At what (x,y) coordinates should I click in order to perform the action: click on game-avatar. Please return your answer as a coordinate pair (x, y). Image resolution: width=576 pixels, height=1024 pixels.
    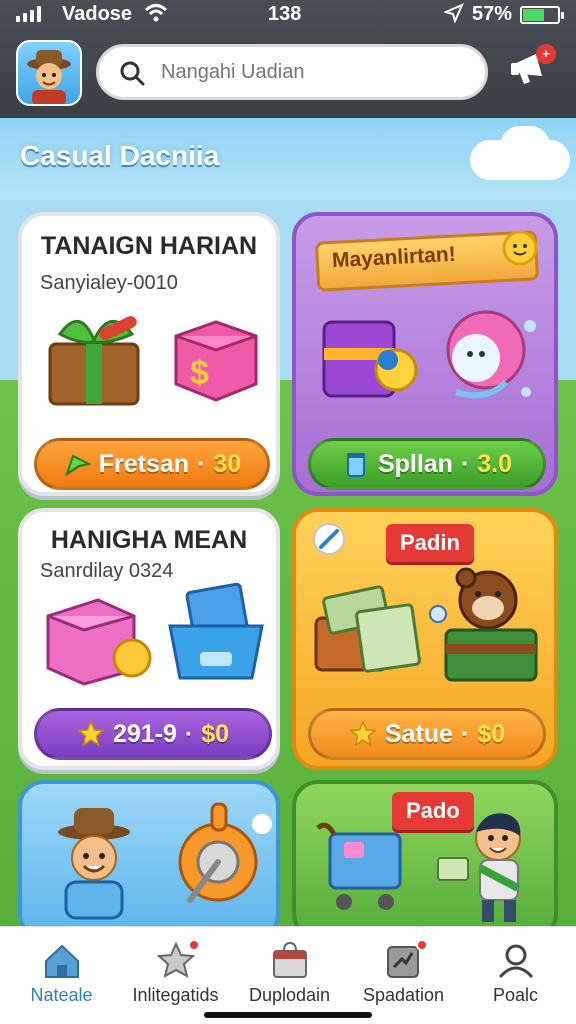
    Looking at the image, I should click on (49, 73).